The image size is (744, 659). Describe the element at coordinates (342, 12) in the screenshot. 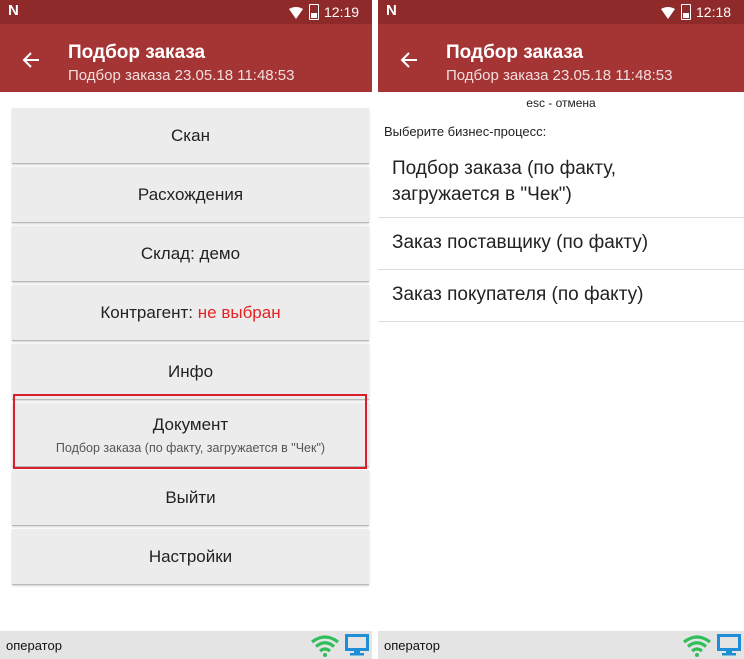

I see `status-clock: 12:19` at that location.